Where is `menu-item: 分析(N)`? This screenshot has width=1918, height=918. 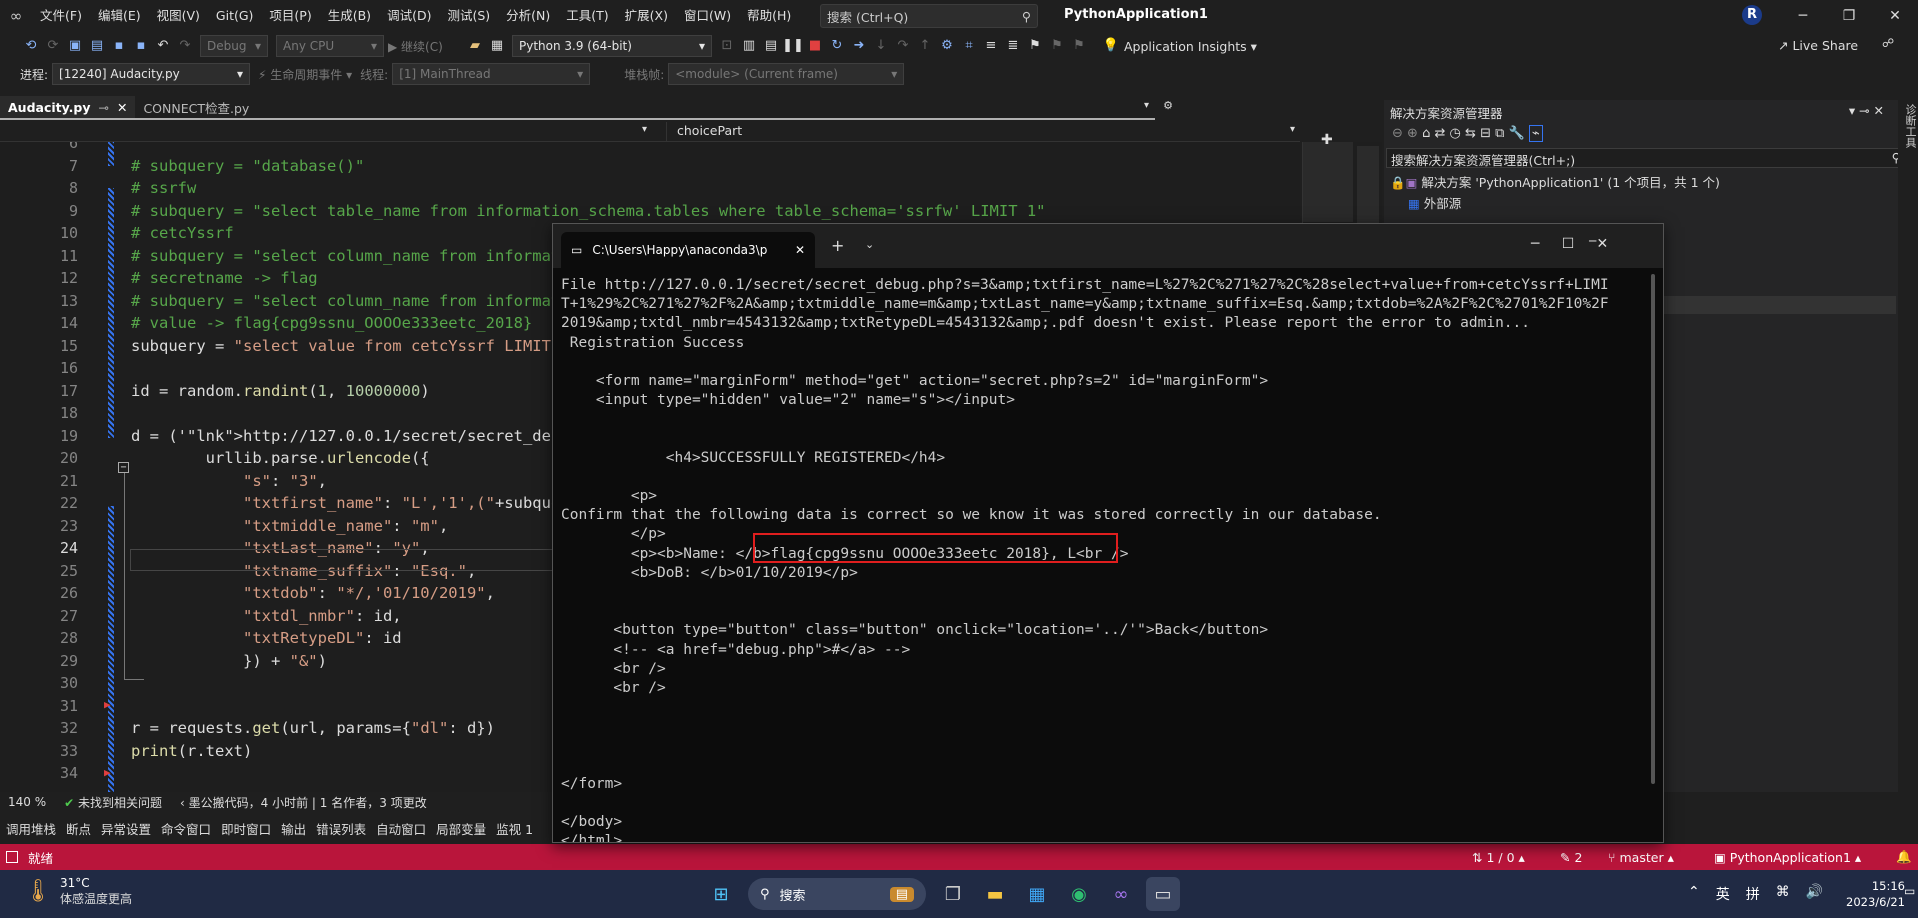
menu-item: 分析(N) is located at coordinates (528, 16).